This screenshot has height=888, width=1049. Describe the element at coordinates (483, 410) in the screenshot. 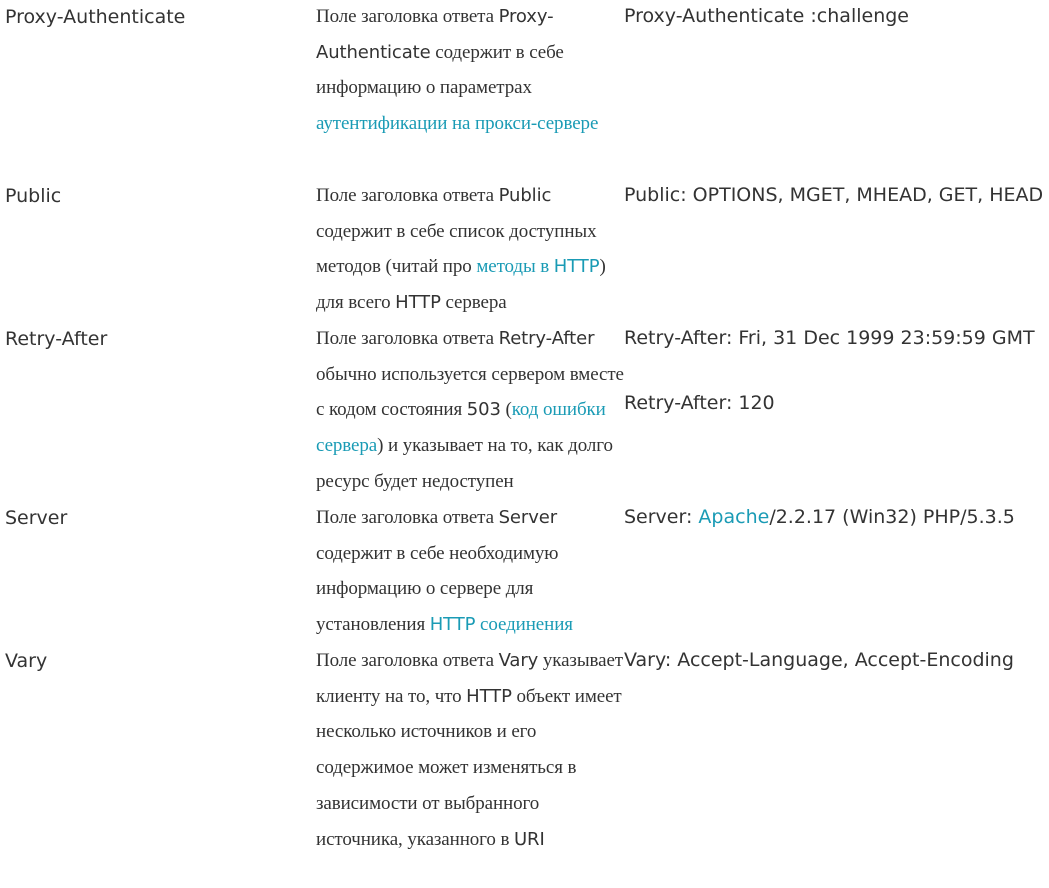

I see `desc-status-code: 503` at that location.